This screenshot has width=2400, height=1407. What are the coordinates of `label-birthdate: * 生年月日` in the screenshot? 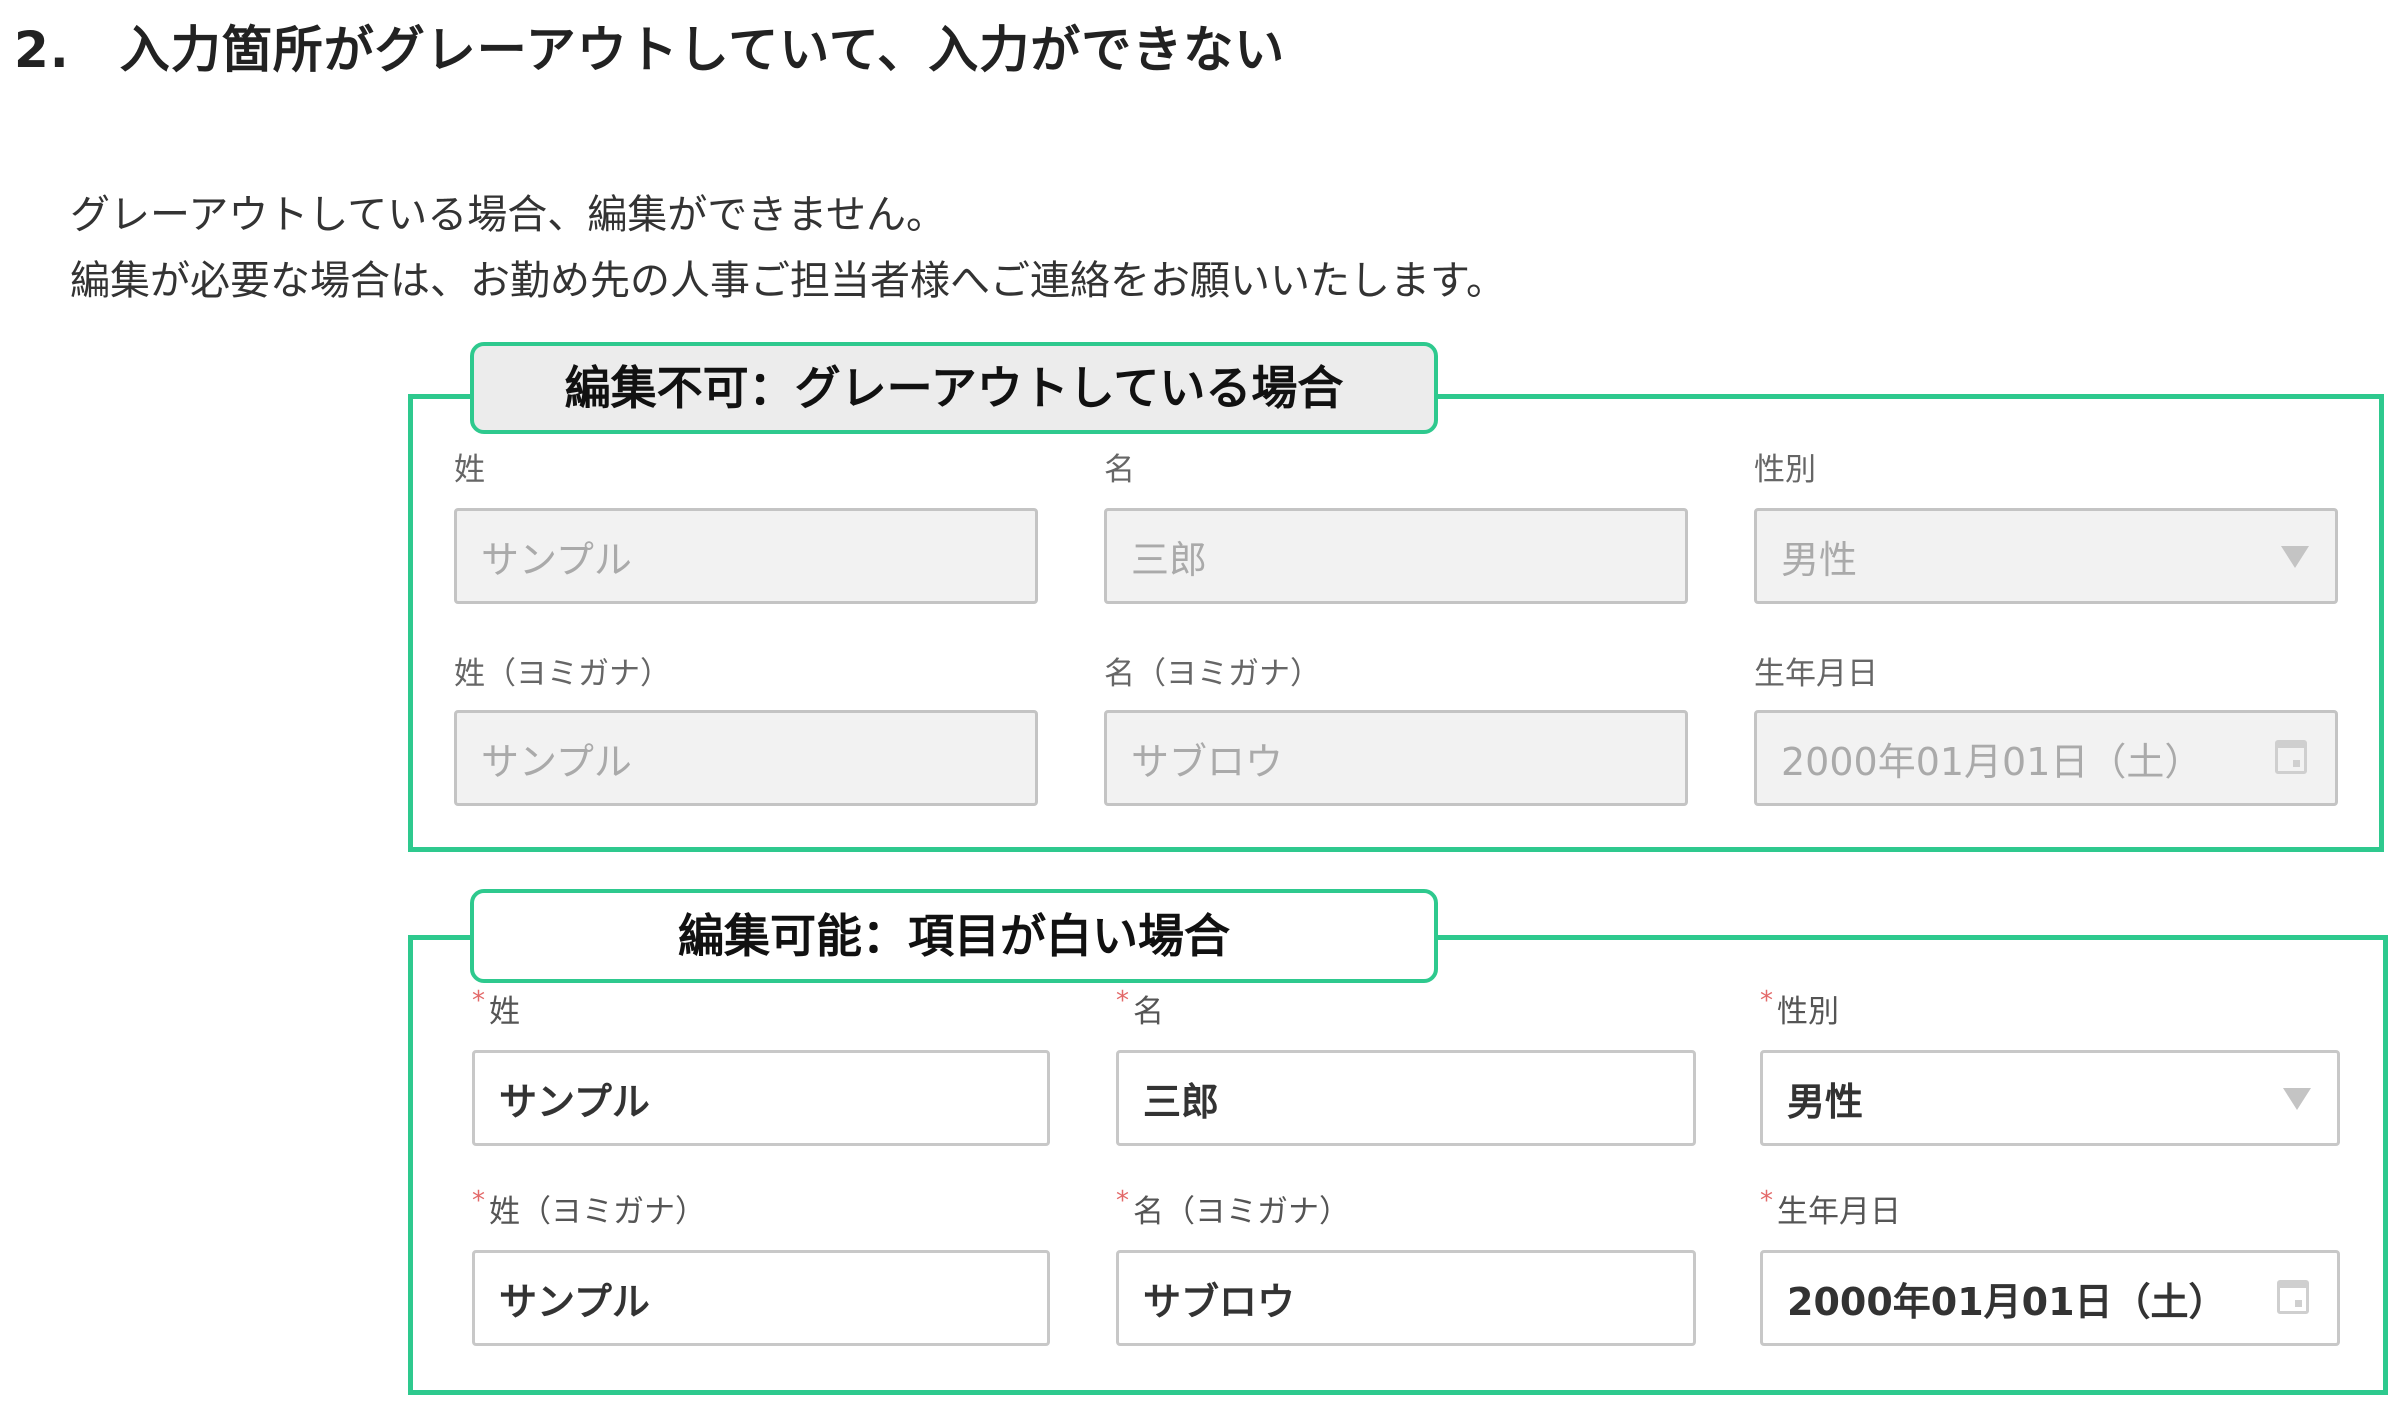 It's located at (1830, 1208).